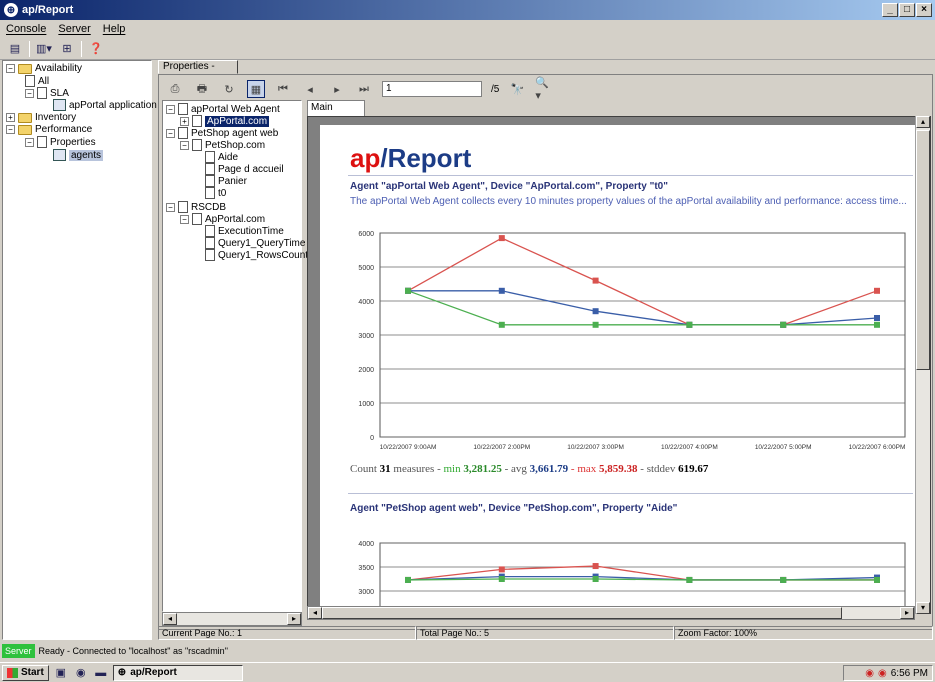 This screenshot has height=682, width=935. I want to click on series-line, so click(642, 308).